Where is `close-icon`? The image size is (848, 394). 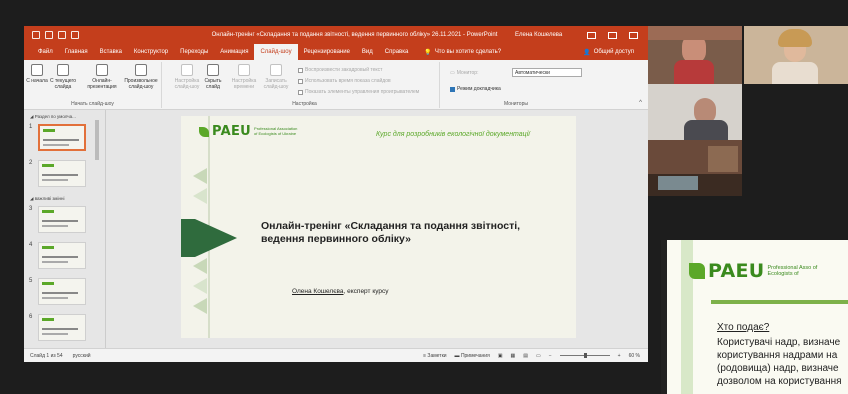 close-icon is located at coordinates (633, 35).